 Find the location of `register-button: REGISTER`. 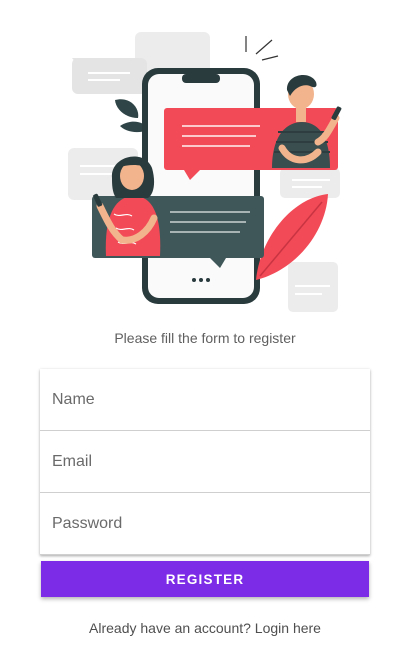

register-button: REGISTER is located at coordinates (205, 579).